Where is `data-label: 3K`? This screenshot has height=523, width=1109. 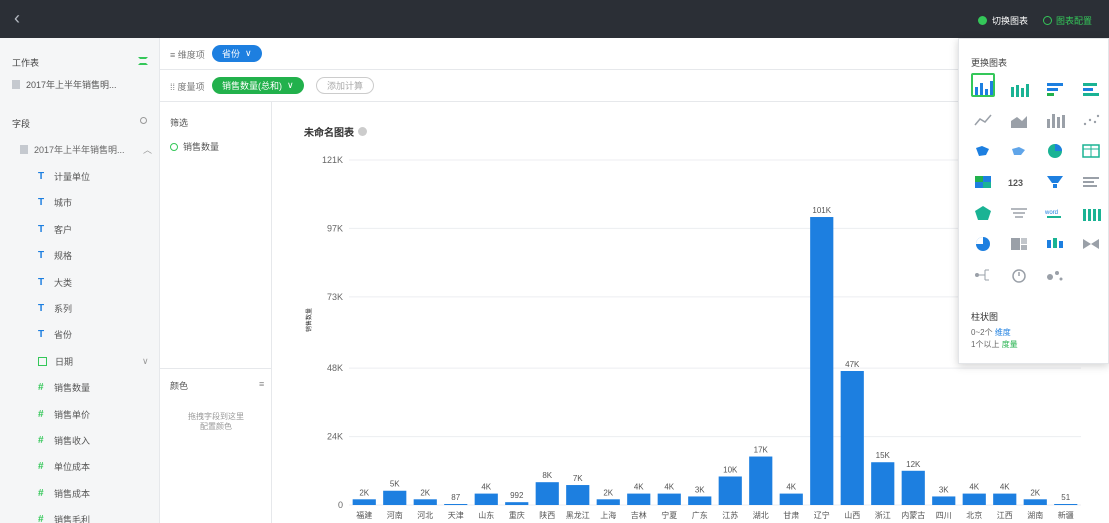 data-label: 3K is located at coordinates (700, 489).